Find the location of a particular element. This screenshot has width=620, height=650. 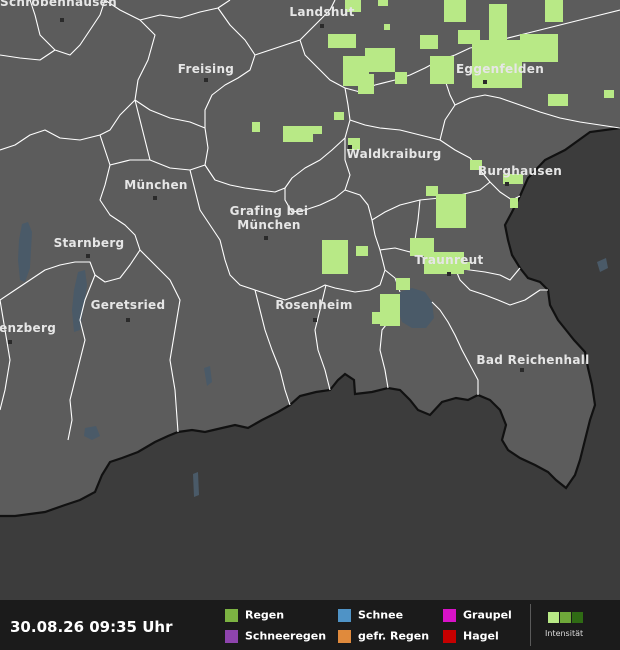

city-name-line2: München is located at coordinates (268, 225).